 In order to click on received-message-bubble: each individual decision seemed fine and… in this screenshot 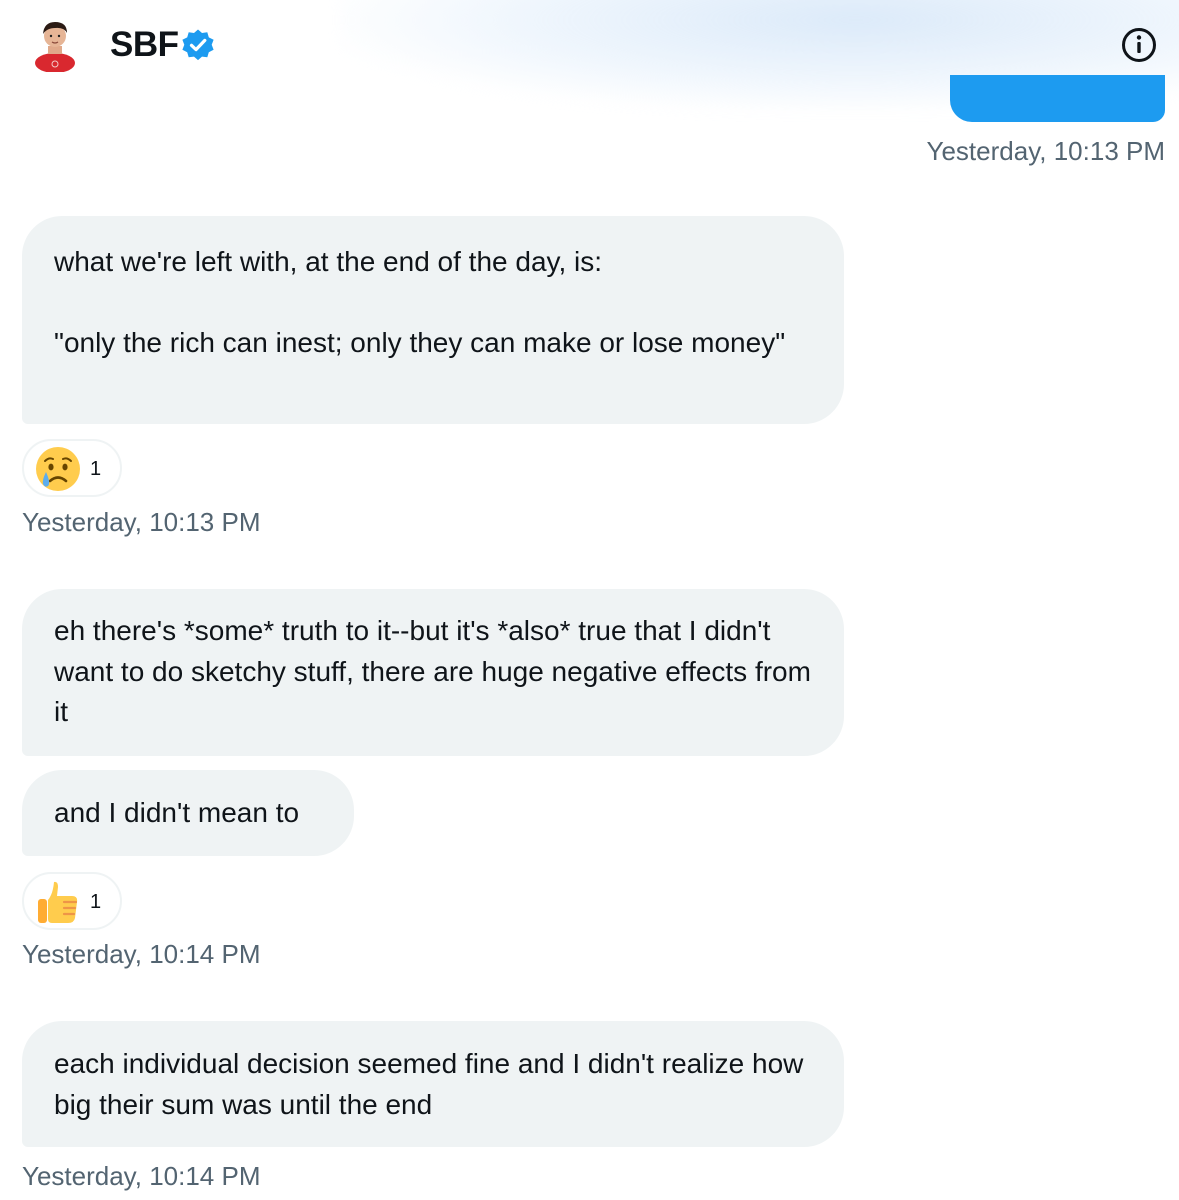, I will do `click(433, 1084)`.